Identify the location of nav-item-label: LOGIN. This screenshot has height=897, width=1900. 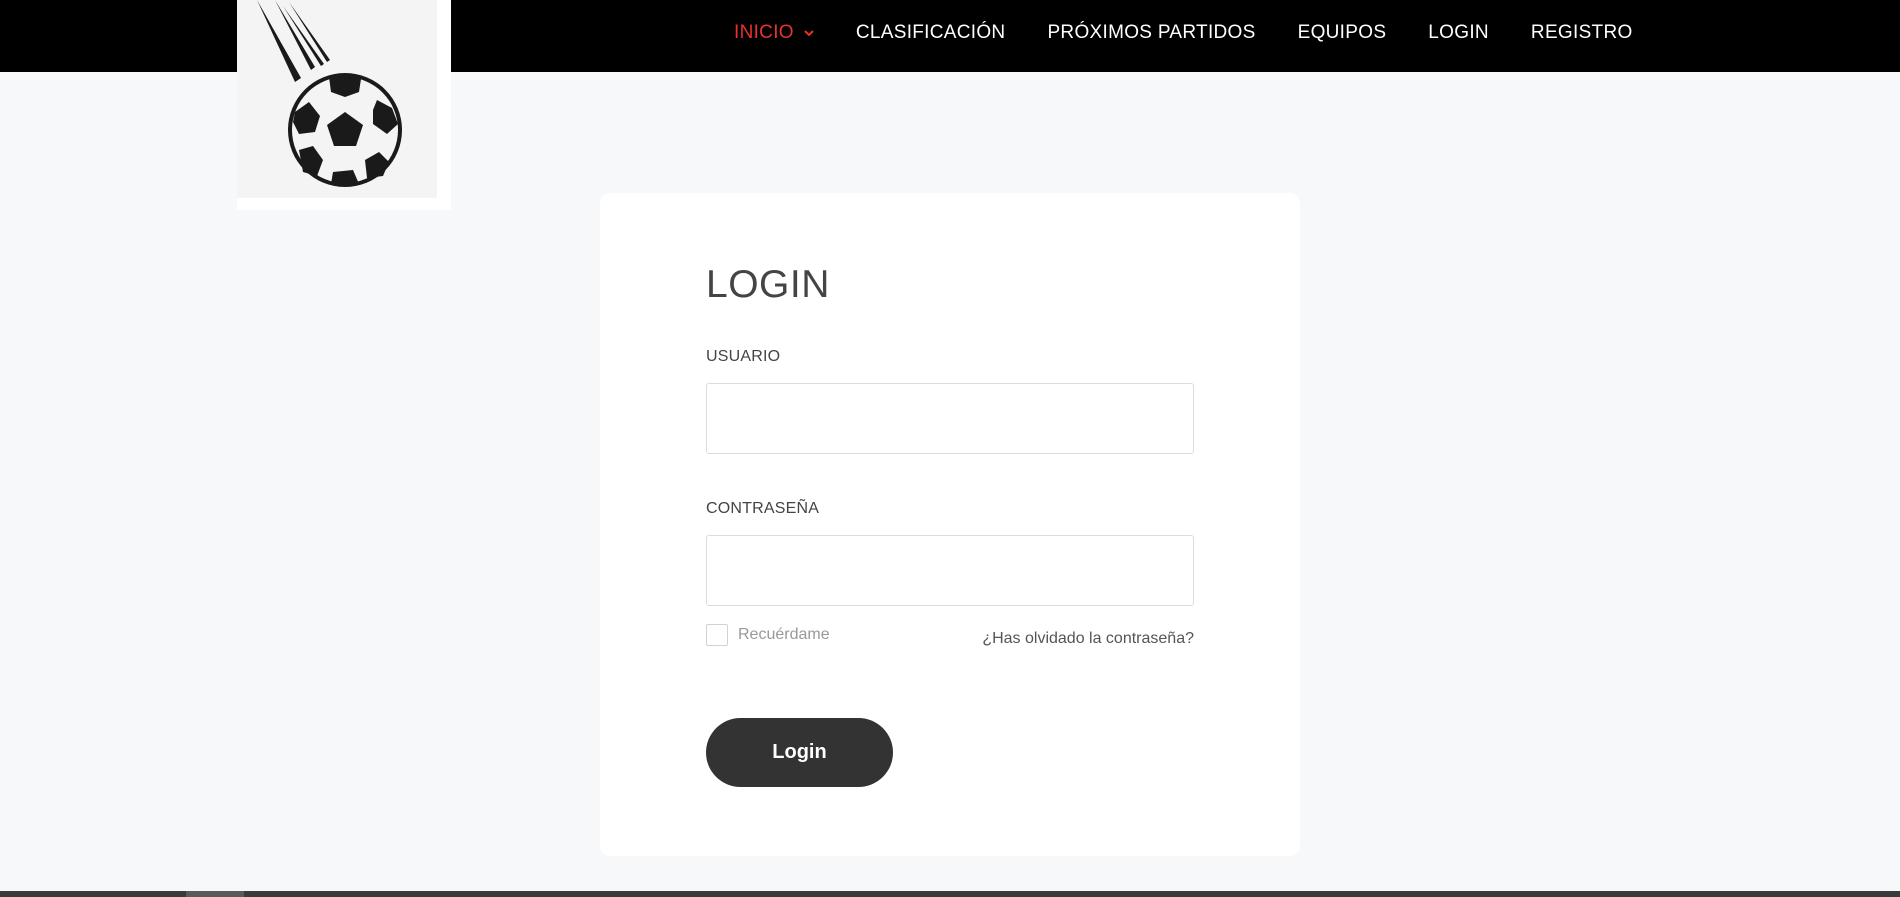
(1458, 32).